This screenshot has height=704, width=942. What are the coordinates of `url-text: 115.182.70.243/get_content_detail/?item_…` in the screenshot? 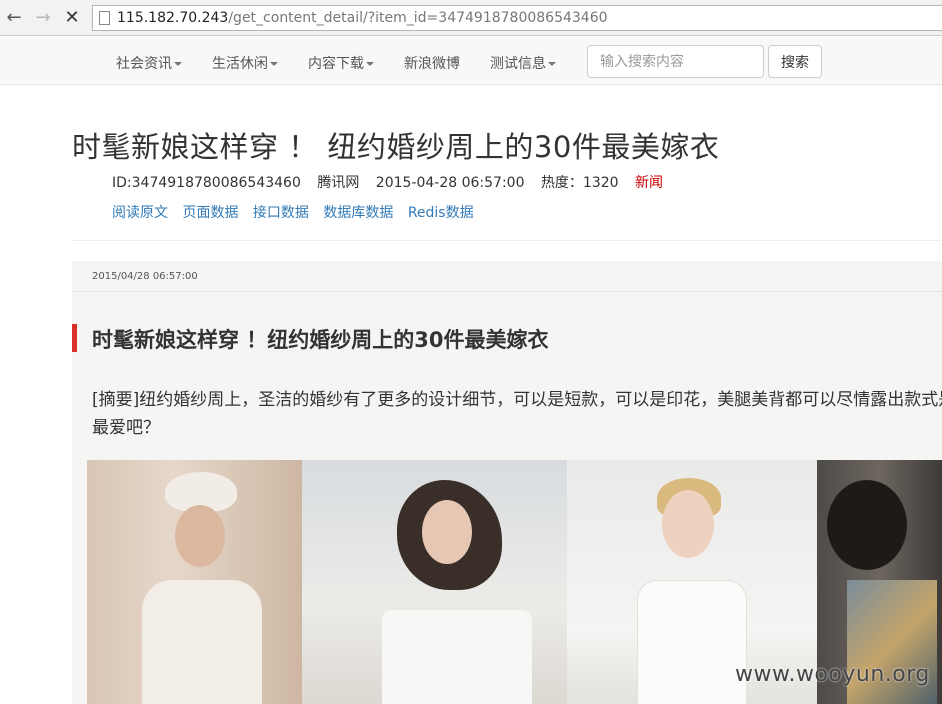 It's located at (362, 18).